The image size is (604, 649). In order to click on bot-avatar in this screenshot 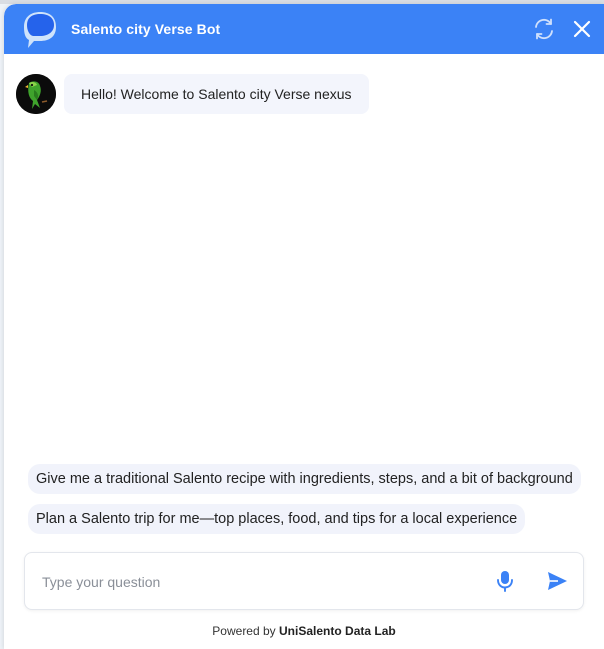, I will do `click(36, 94)`.